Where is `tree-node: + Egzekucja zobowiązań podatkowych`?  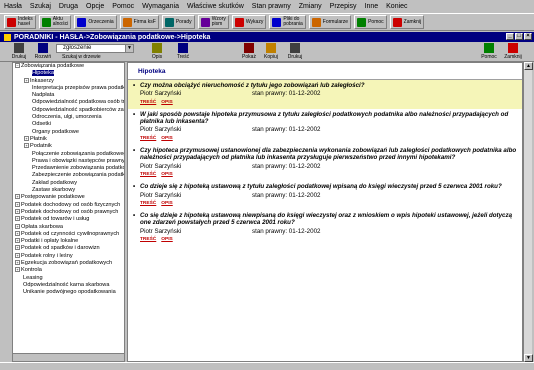
tree-node: + Egzekucja zobowiązań podatkowych is located at coordinates (68, 263).